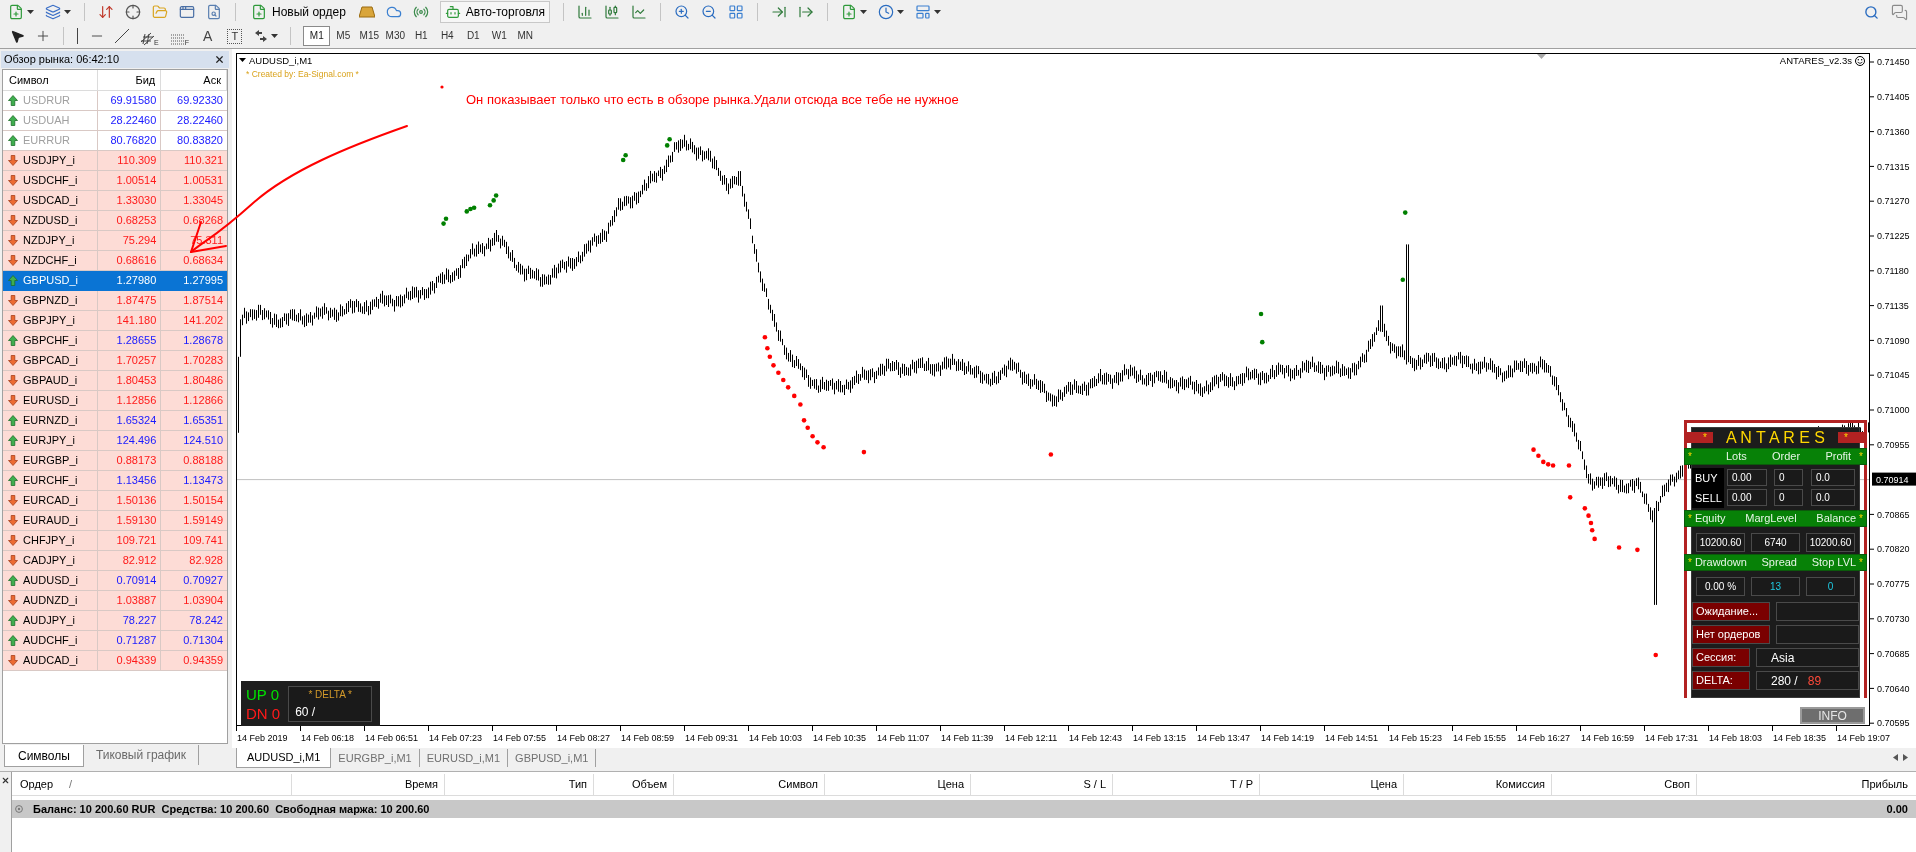 The height and width of the screenshot is (852, 1916). Describe the element at coordinates (122, 36) in the screenshot. I see `trend-line-icon` at that location.